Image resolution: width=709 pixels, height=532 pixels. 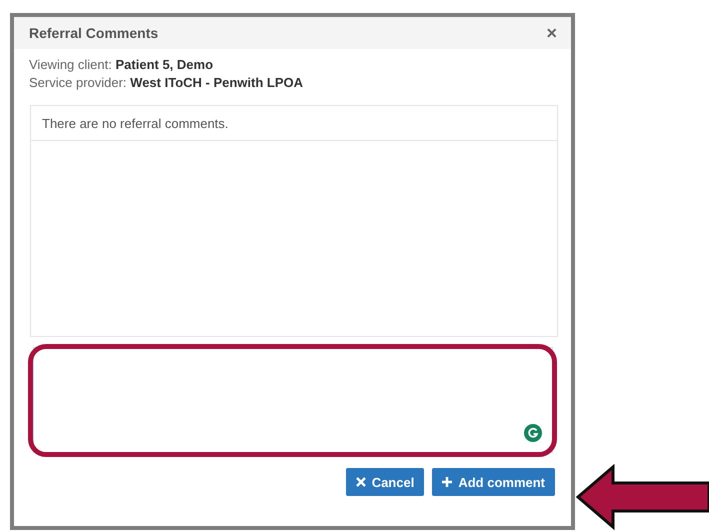 I want to click on add-button: Add comment, so click(x=493, y=482).